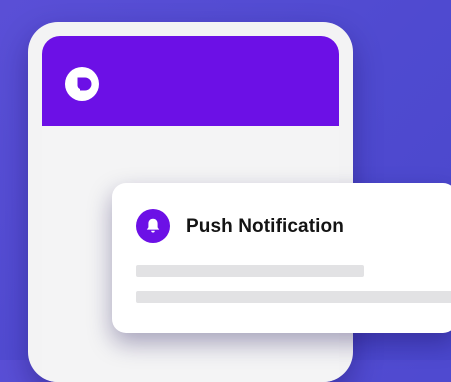 The width and height of the screenshot is (451, 382). I want to click on notification-icon-badge, so click(153, 226).